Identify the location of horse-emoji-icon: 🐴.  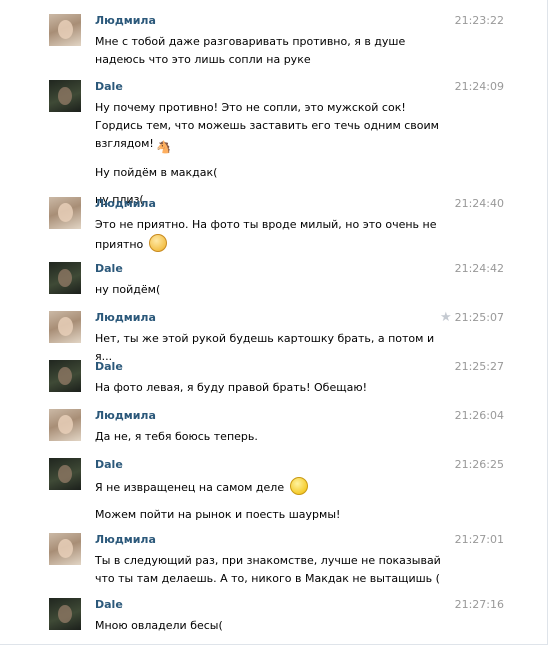
(163, 147).